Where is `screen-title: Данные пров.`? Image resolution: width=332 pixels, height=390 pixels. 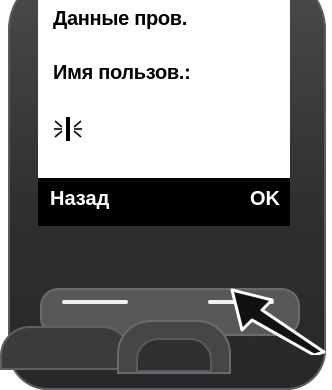
screen-title: Данные пров. is located at coordinates (120, 19).